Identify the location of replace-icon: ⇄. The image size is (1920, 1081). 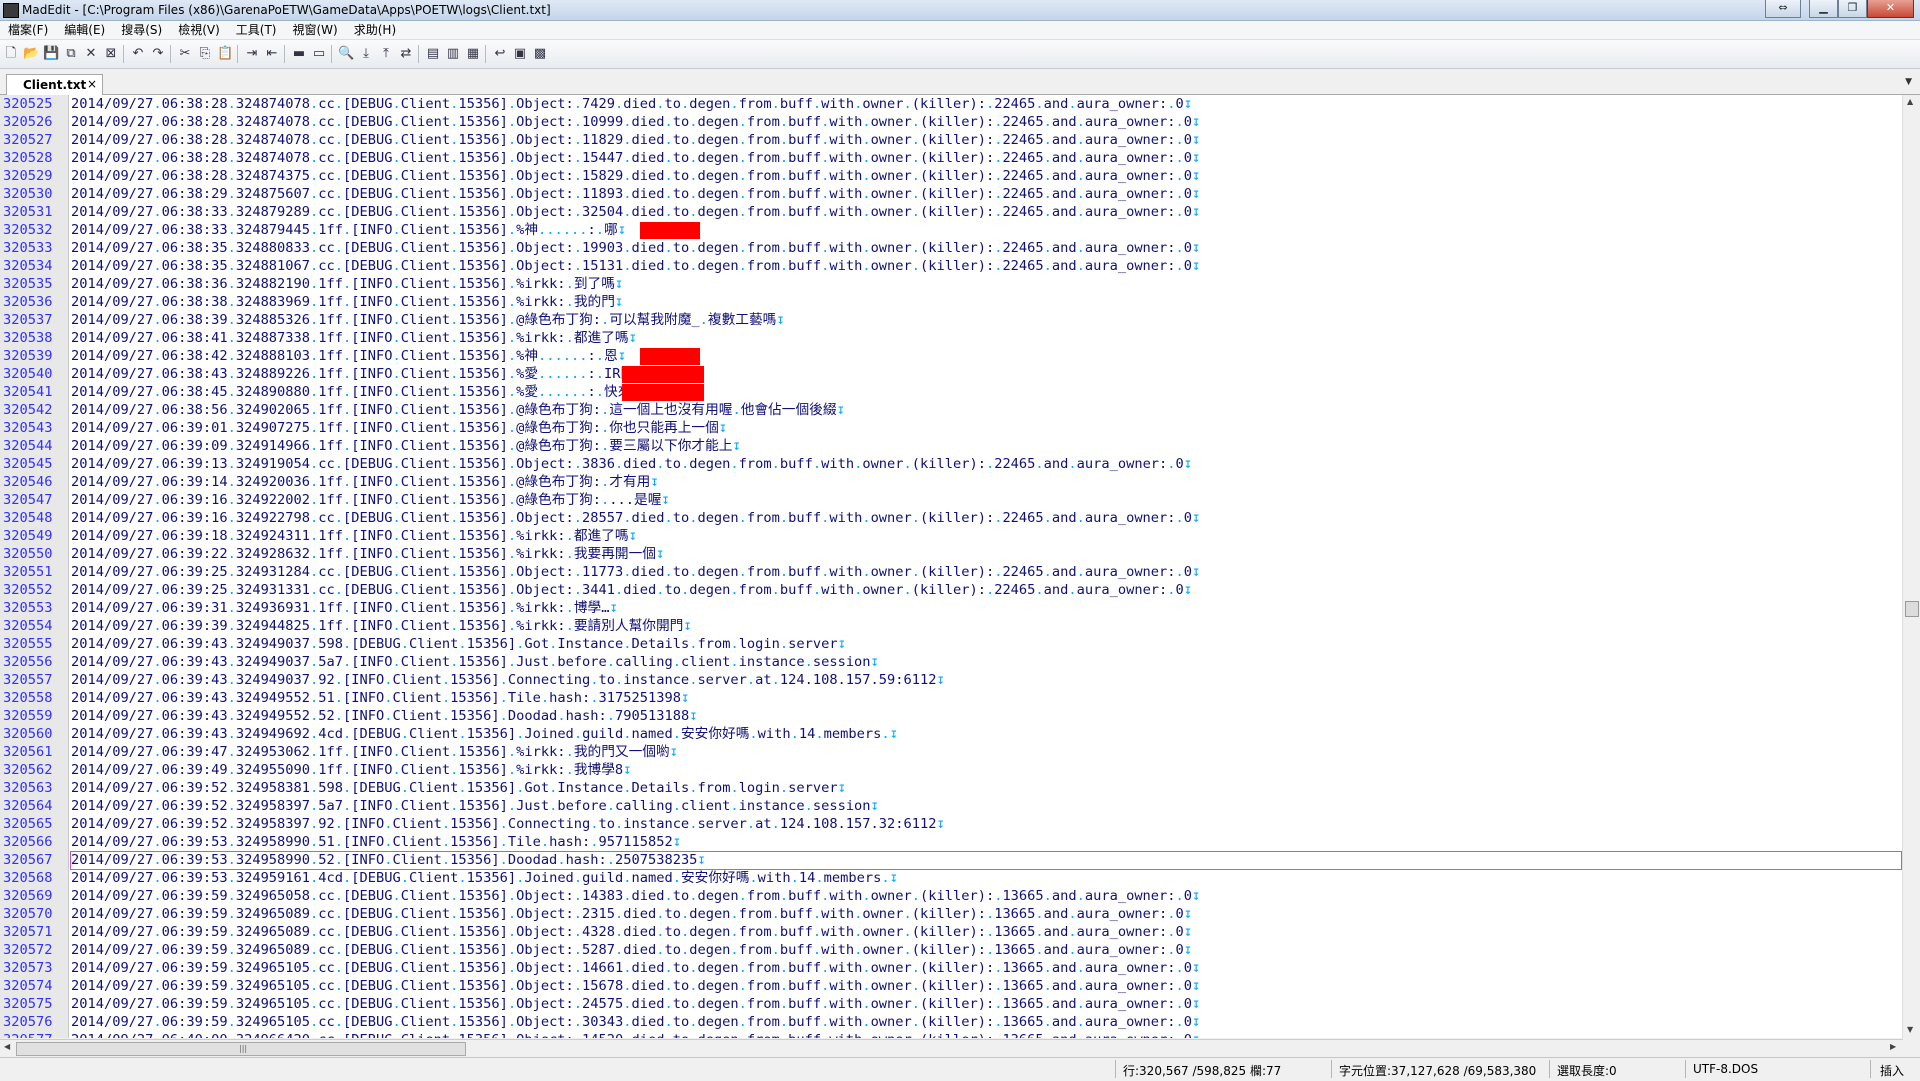
(406, 54).